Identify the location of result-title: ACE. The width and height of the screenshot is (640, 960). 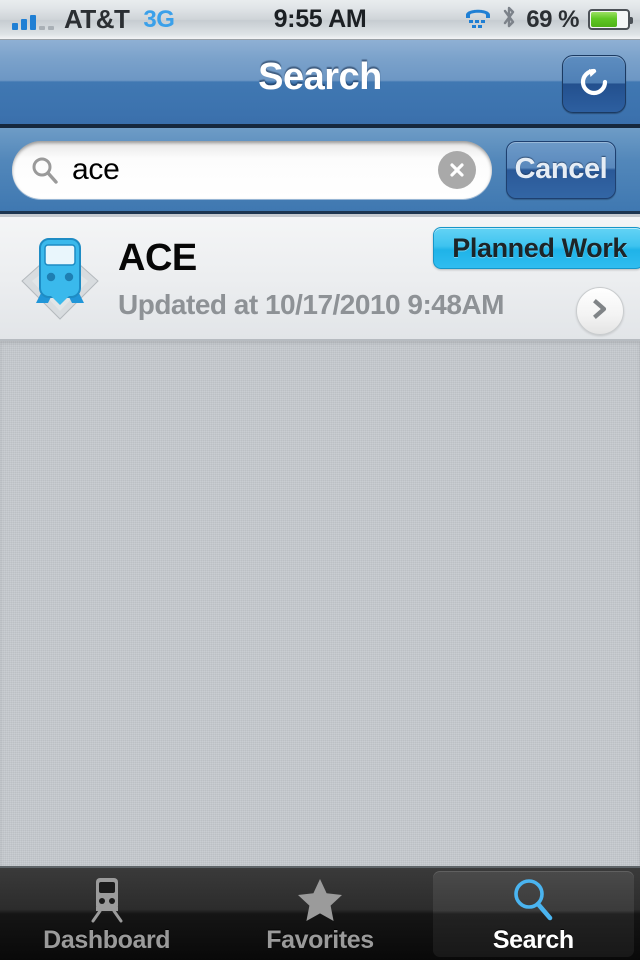
(157, 258).